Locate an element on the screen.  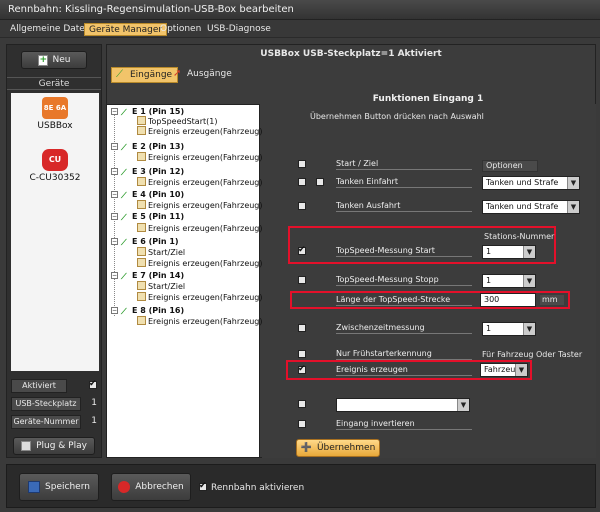
active-label: Aktiviert is located at coordinates (39, 386).